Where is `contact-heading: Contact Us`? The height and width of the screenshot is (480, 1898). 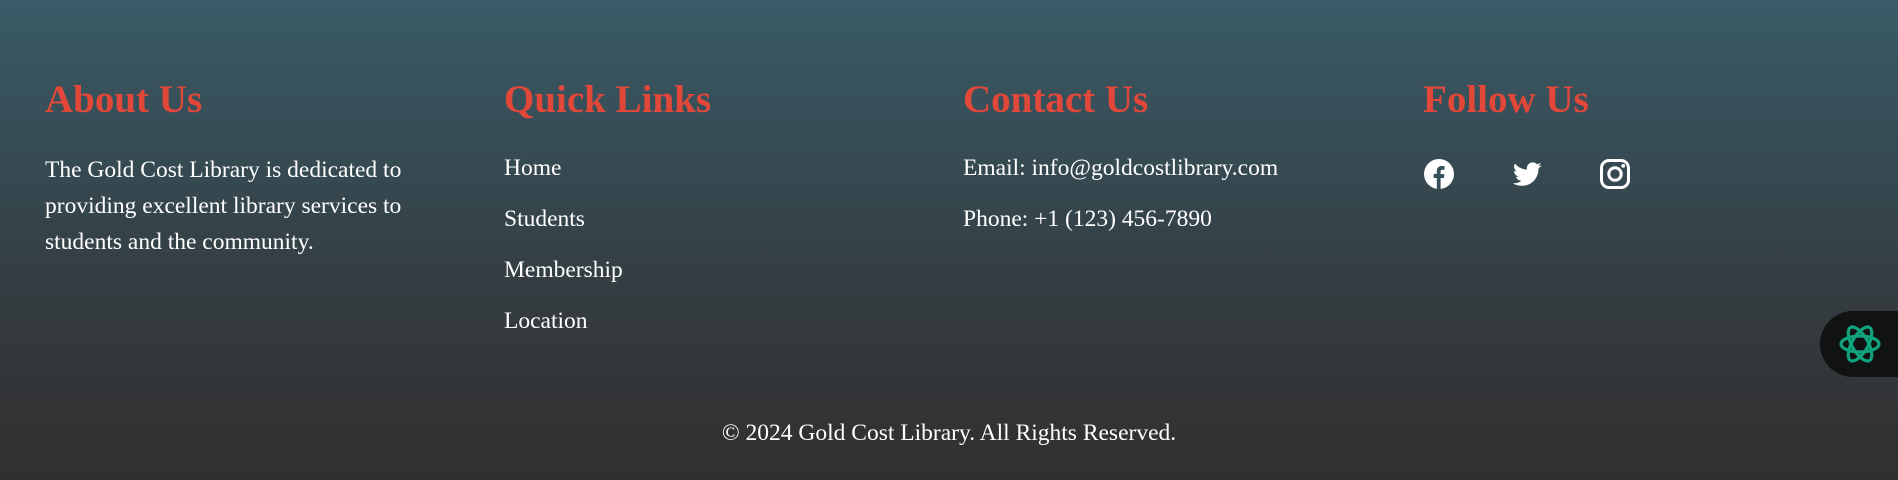 contact-heading: Contact Us is located at coordinates (1056, 99).